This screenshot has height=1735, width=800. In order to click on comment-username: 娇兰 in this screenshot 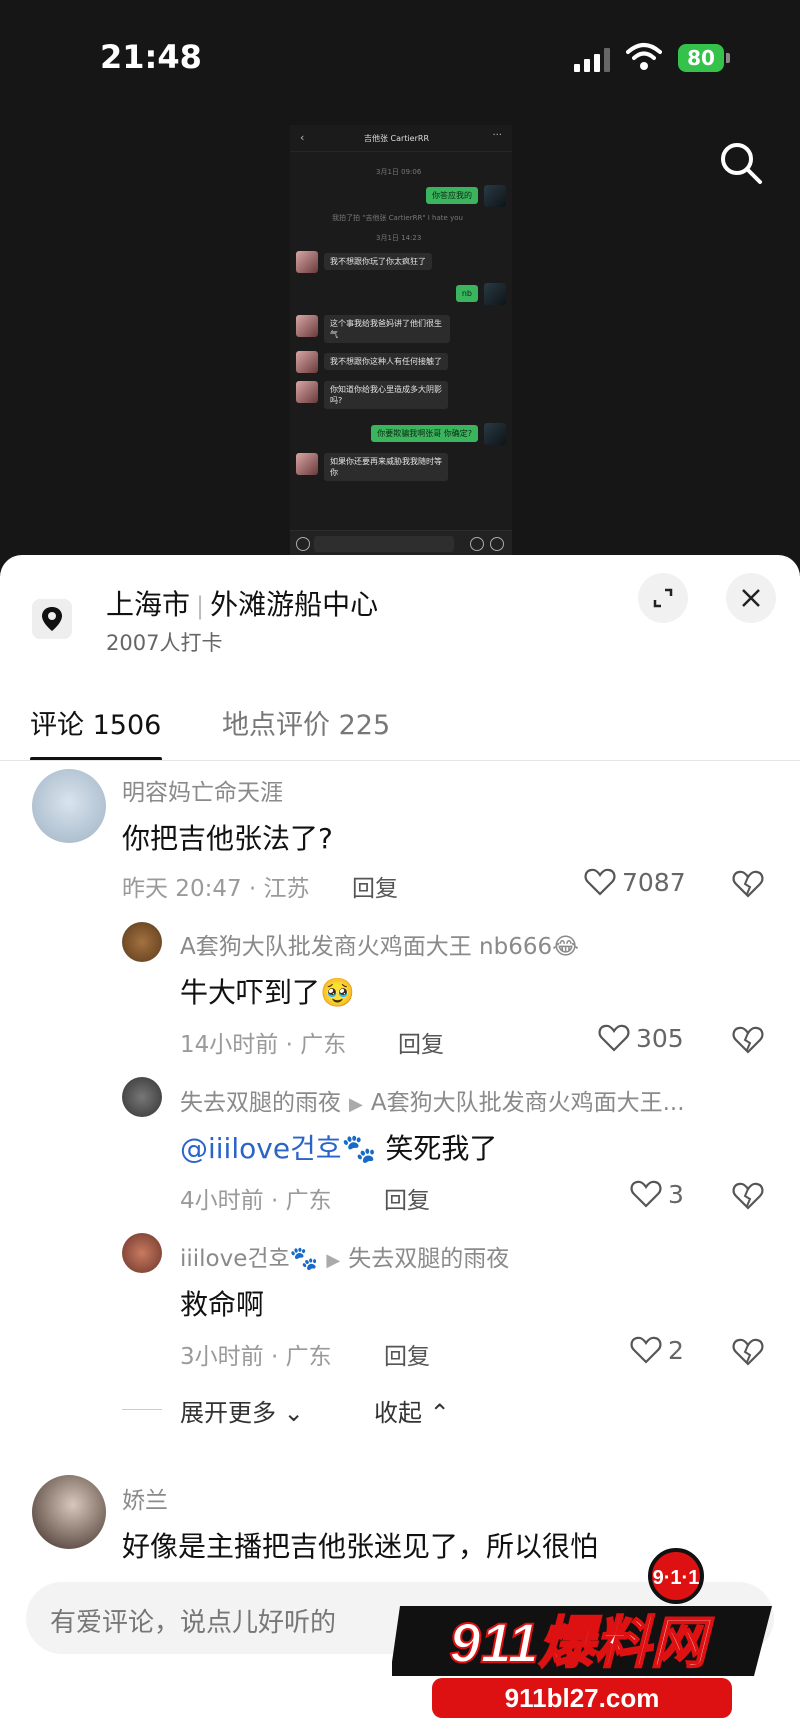, I will do `click(145, 1498)`.